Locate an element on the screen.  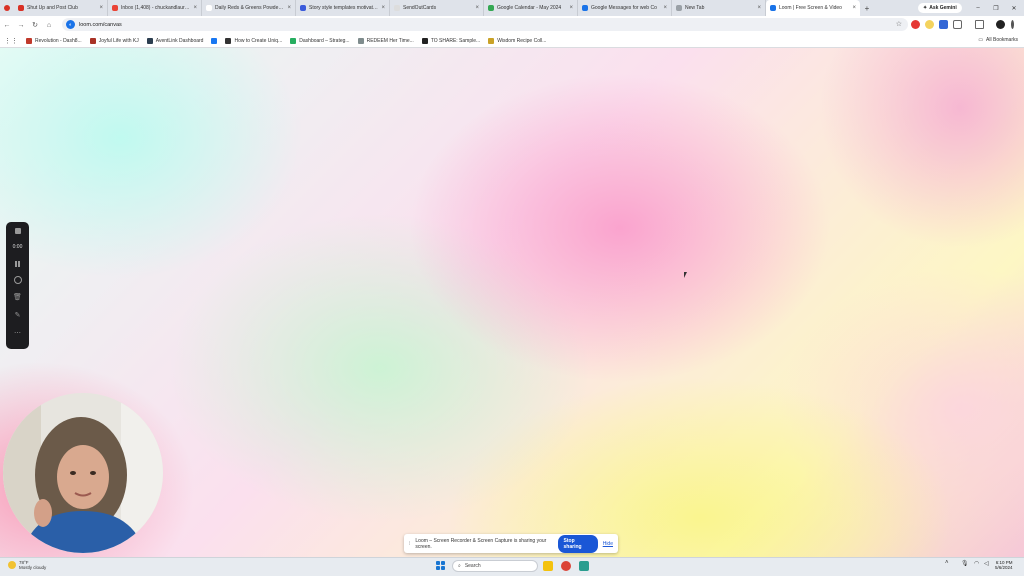
browser-tab: Google Calendar - May 2024 × is located at coordinates (531, 8).